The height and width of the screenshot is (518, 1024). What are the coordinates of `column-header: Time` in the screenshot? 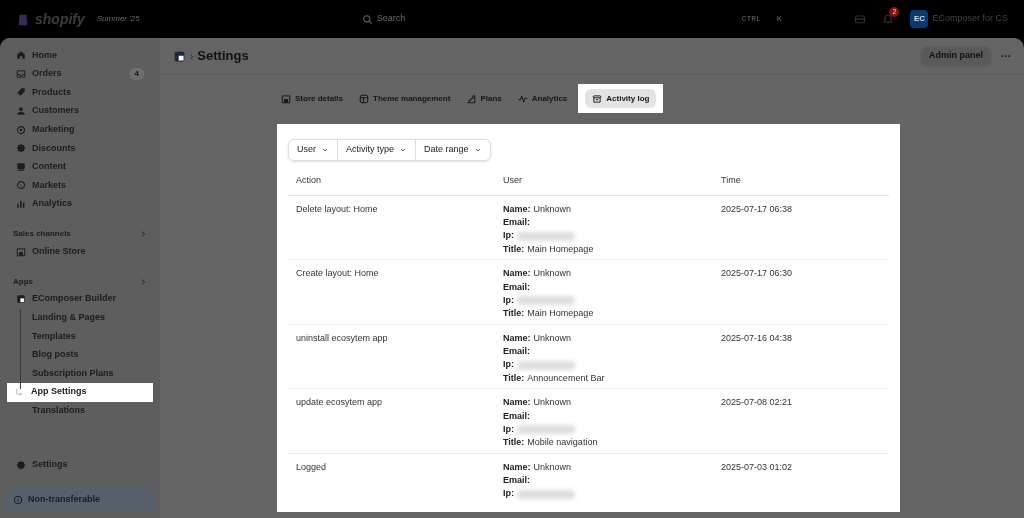 It's located at (731, 180).